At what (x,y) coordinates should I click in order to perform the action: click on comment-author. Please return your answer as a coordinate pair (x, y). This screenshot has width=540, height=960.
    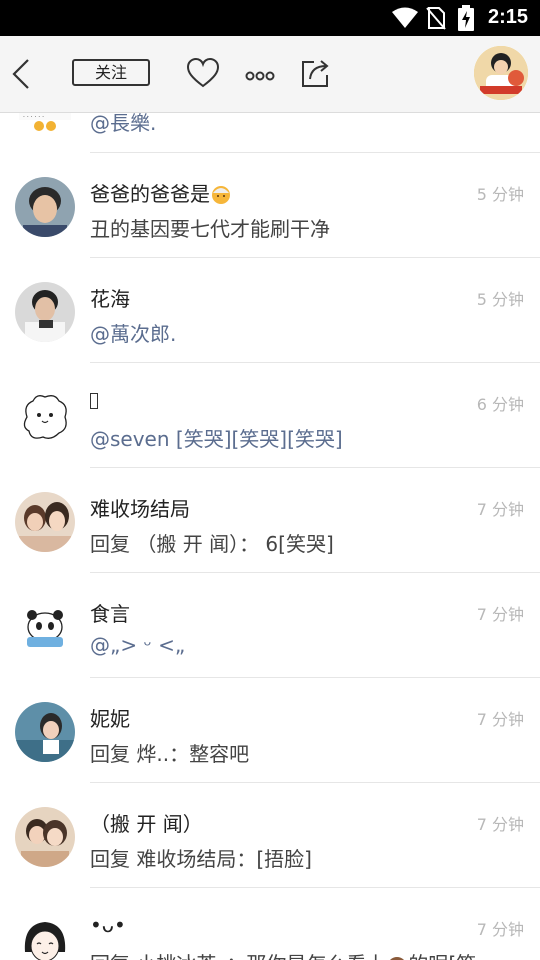
    Looking at the image, I should click on (94, 400).